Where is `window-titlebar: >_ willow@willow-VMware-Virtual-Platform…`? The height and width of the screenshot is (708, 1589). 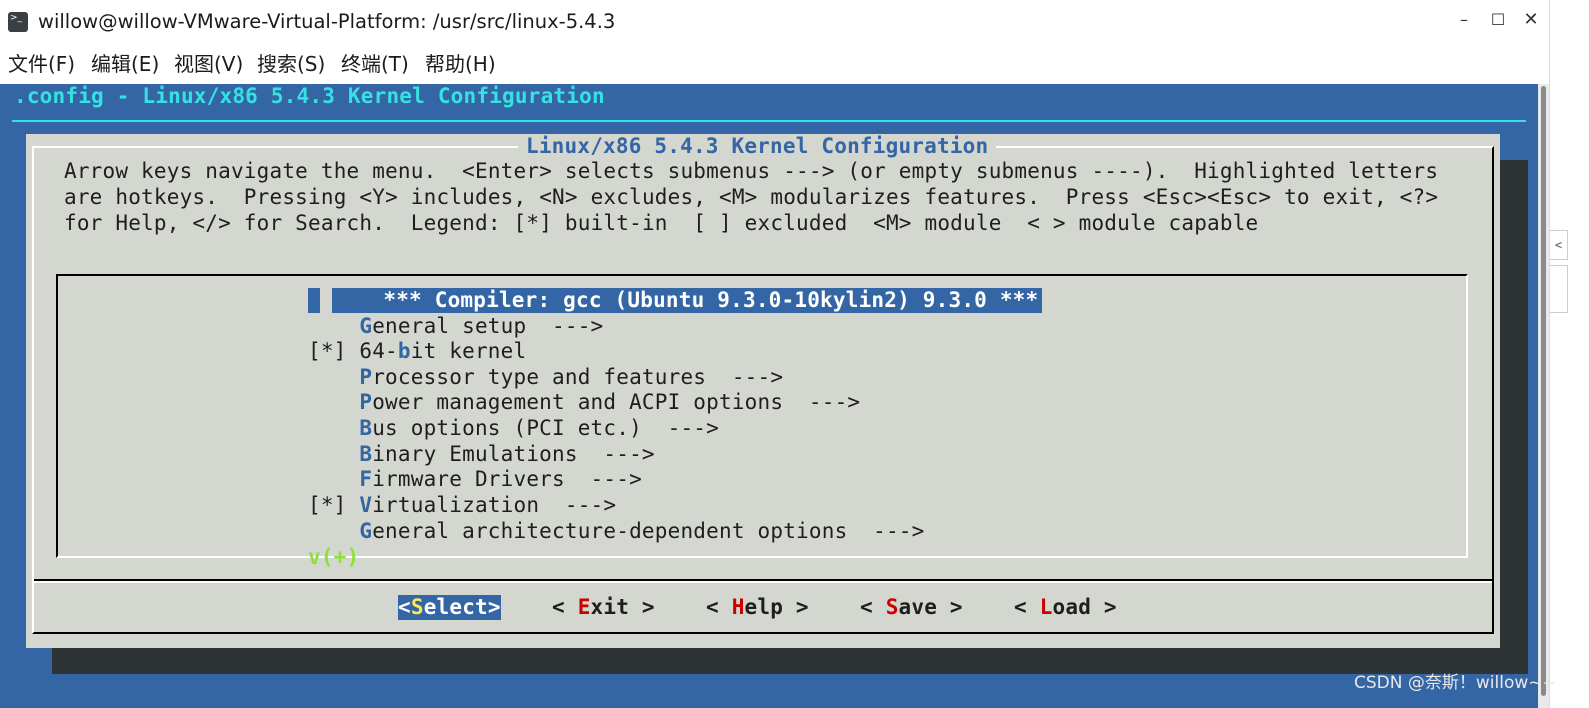 window-titlebar: >_ willow@willow-VMware-Virtual-Platform… is located at coordinates (774, 21).